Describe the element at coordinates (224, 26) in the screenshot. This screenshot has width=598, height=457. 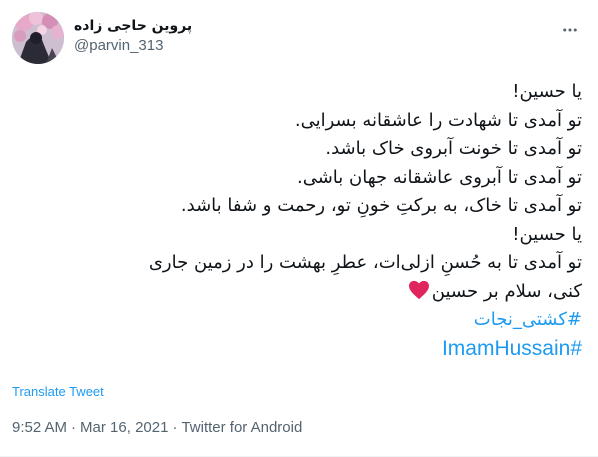
I see `author-display-name: پروین حاجی زاده` at that location.